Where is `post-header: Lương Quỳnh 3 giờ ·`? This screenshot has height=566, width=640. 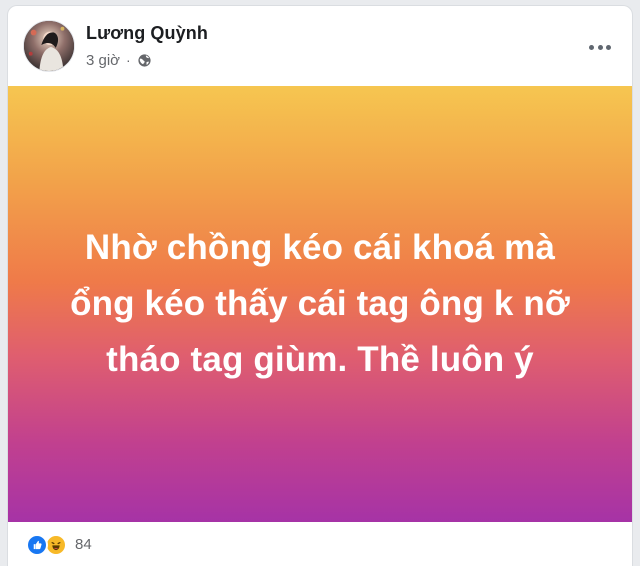 post-header: Lương Quỳnh 3 giờ · is located at coordinates (320, 46).